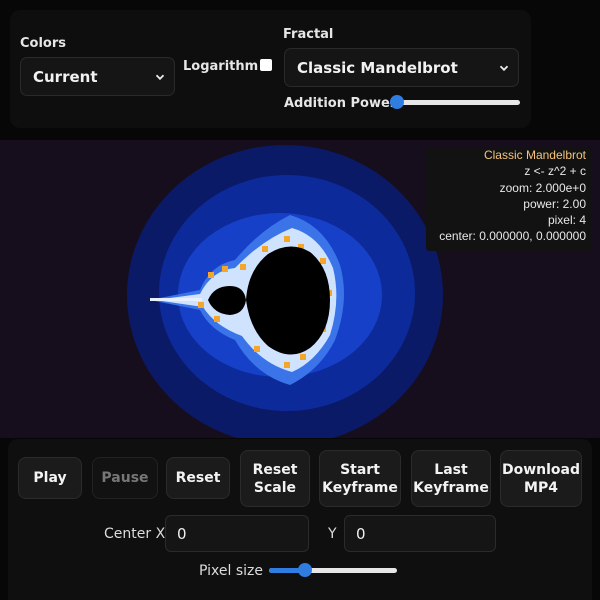 The height and width of the screenshot is (600, 600). What do you see at coordinates (340, 103) in the screenshot?
I see `addition-power-label: Addition Power` at bounding box center [340, 103].